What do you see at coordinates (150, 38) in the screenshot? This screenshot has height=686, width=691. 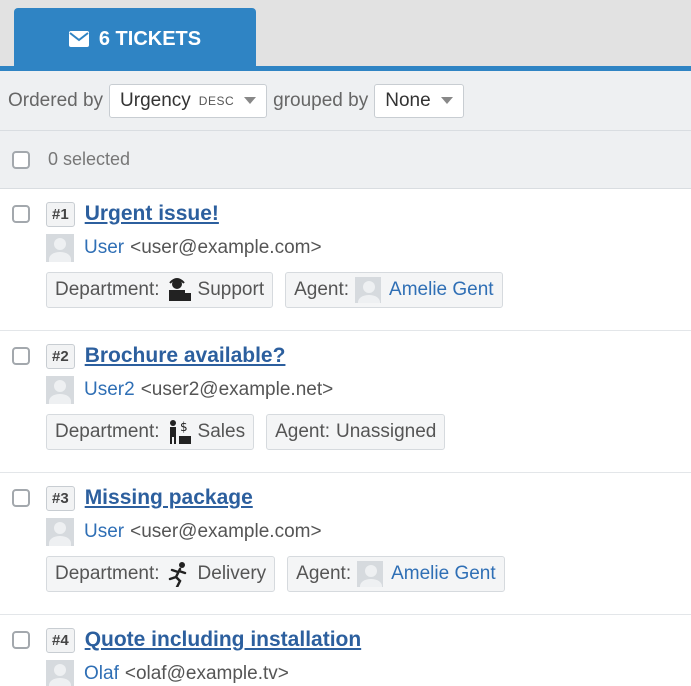 I see `tab-label: 6 TICKETS` at bounding box center [150, 38].